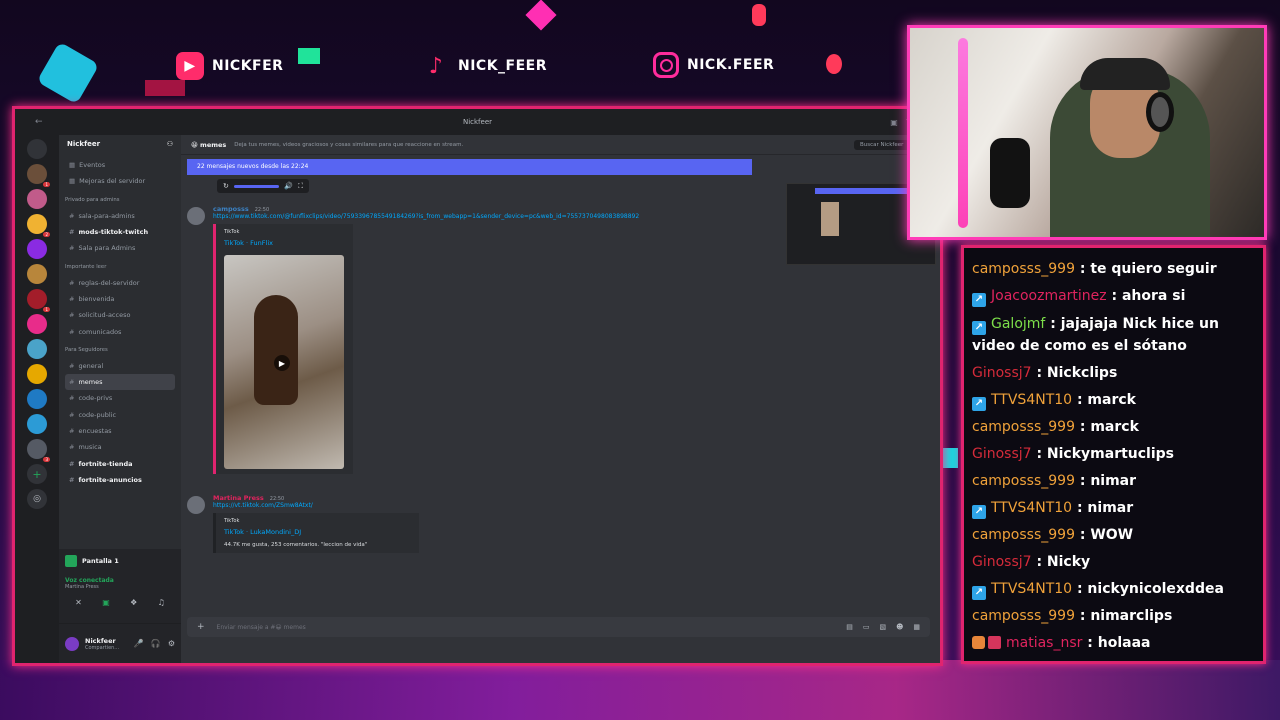 The image size is (1280, 720). Describe the element at coordinates (231, 209) in the screenshot. I see `message-author: camposss` at that location.